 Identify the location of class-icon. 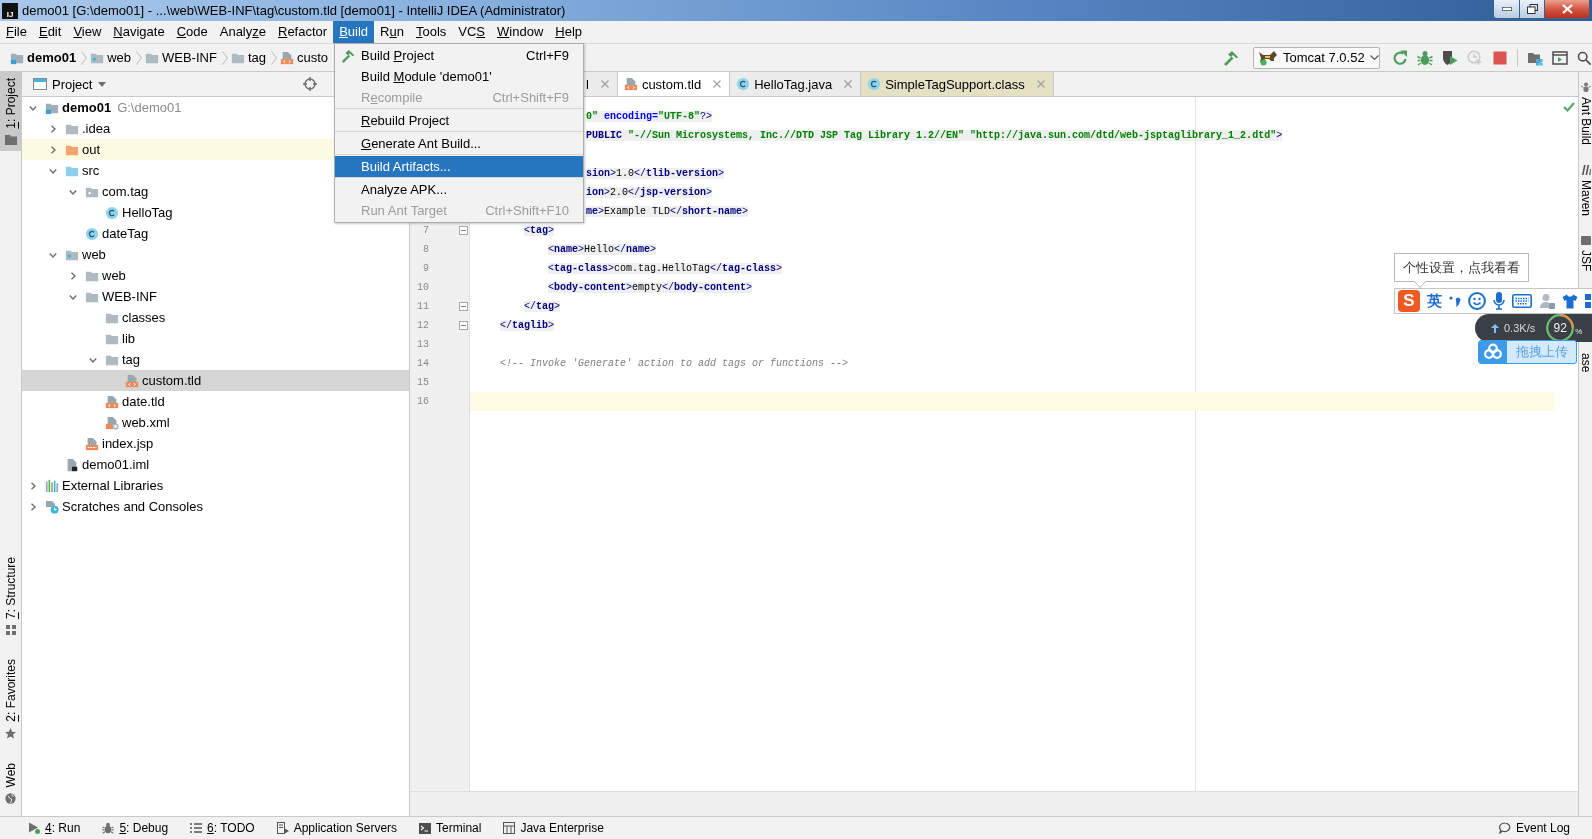
(874, 84).